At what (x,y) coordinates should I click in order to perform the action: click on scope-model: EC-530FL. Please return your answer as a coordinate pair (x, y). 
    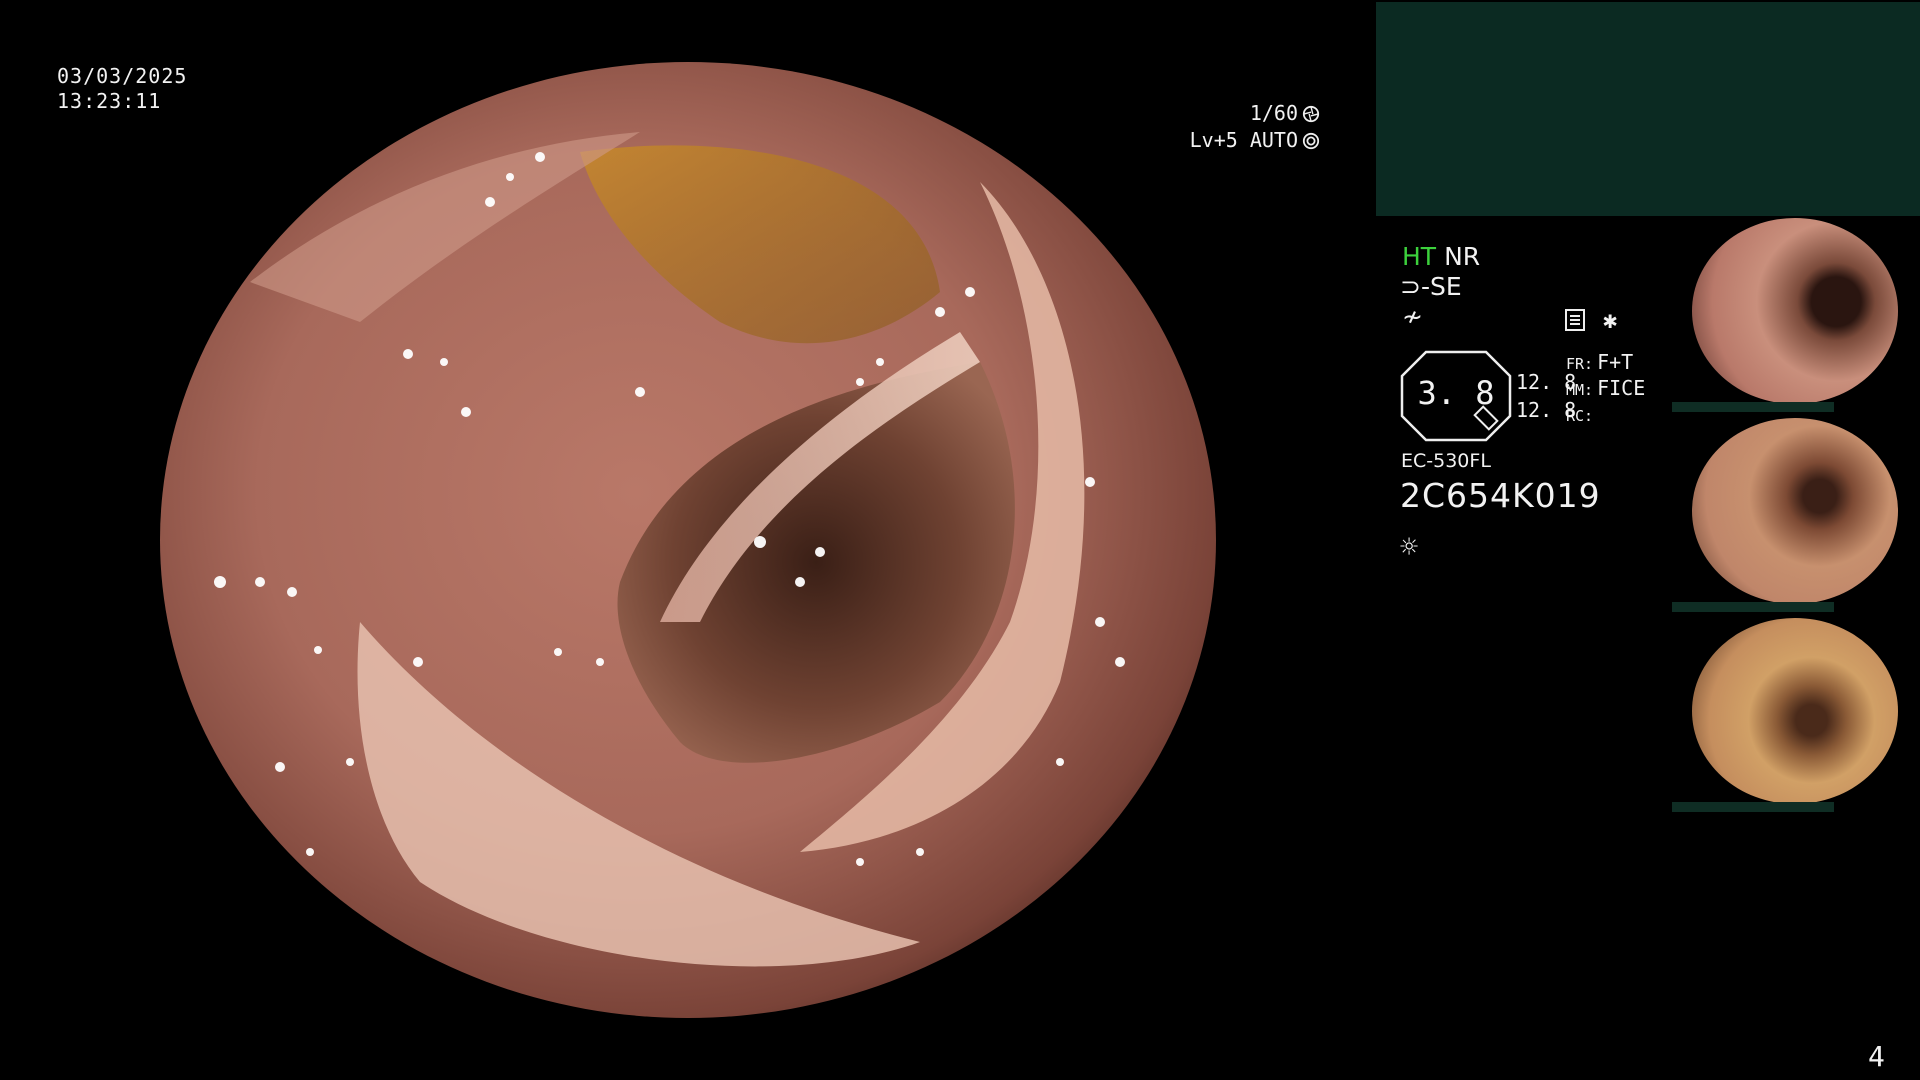
    Looking at the image, I should click on (1446, 461).